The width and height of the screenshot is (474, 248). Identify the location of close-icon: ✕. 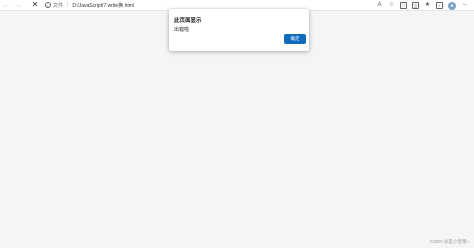
(35, 5).